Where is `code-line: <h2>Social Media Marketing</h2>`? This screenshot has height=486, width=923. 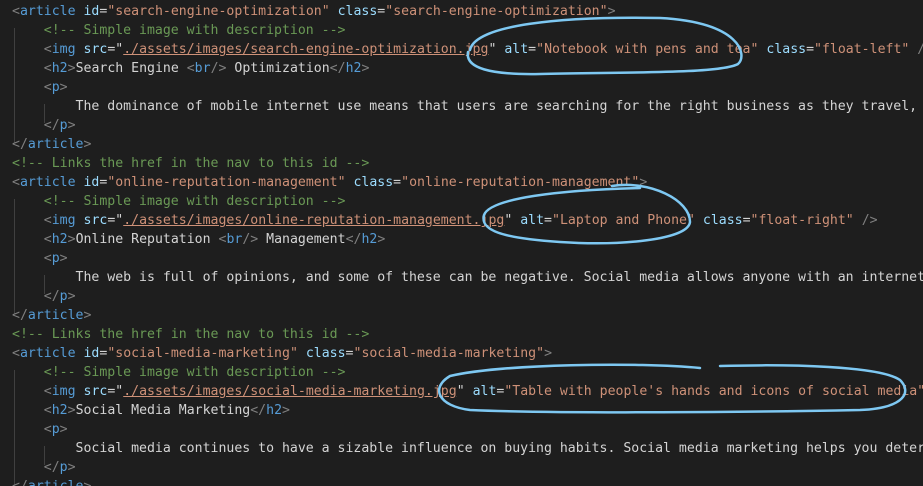
code-line: <h2>Social Media Marketing</h2> is located at coordinates (151, 410).